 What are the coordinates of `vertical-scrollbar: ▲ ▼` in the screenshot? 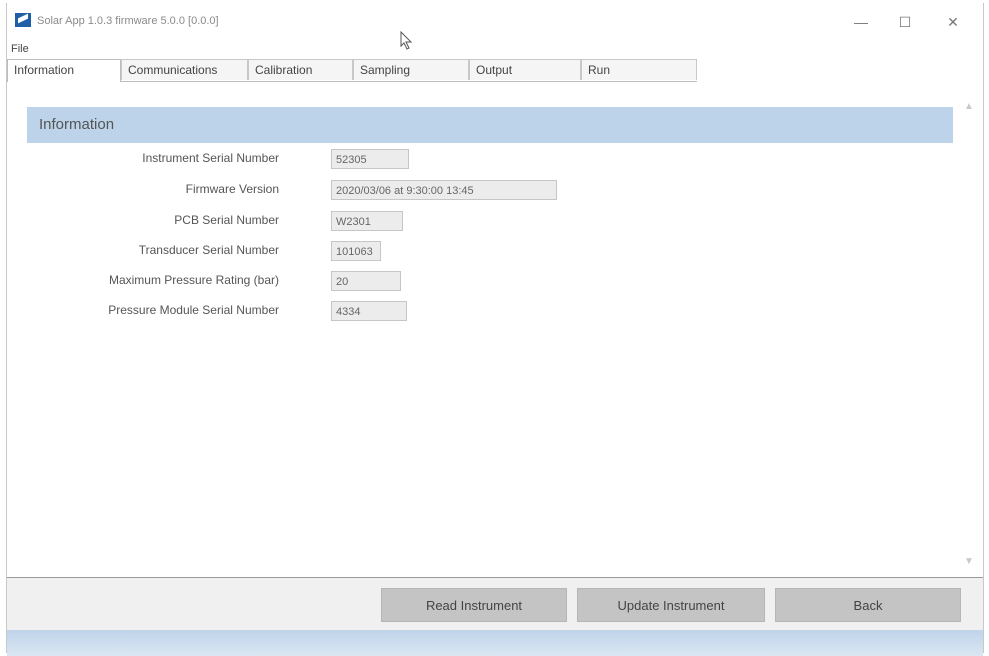 It's located at (969, 334).